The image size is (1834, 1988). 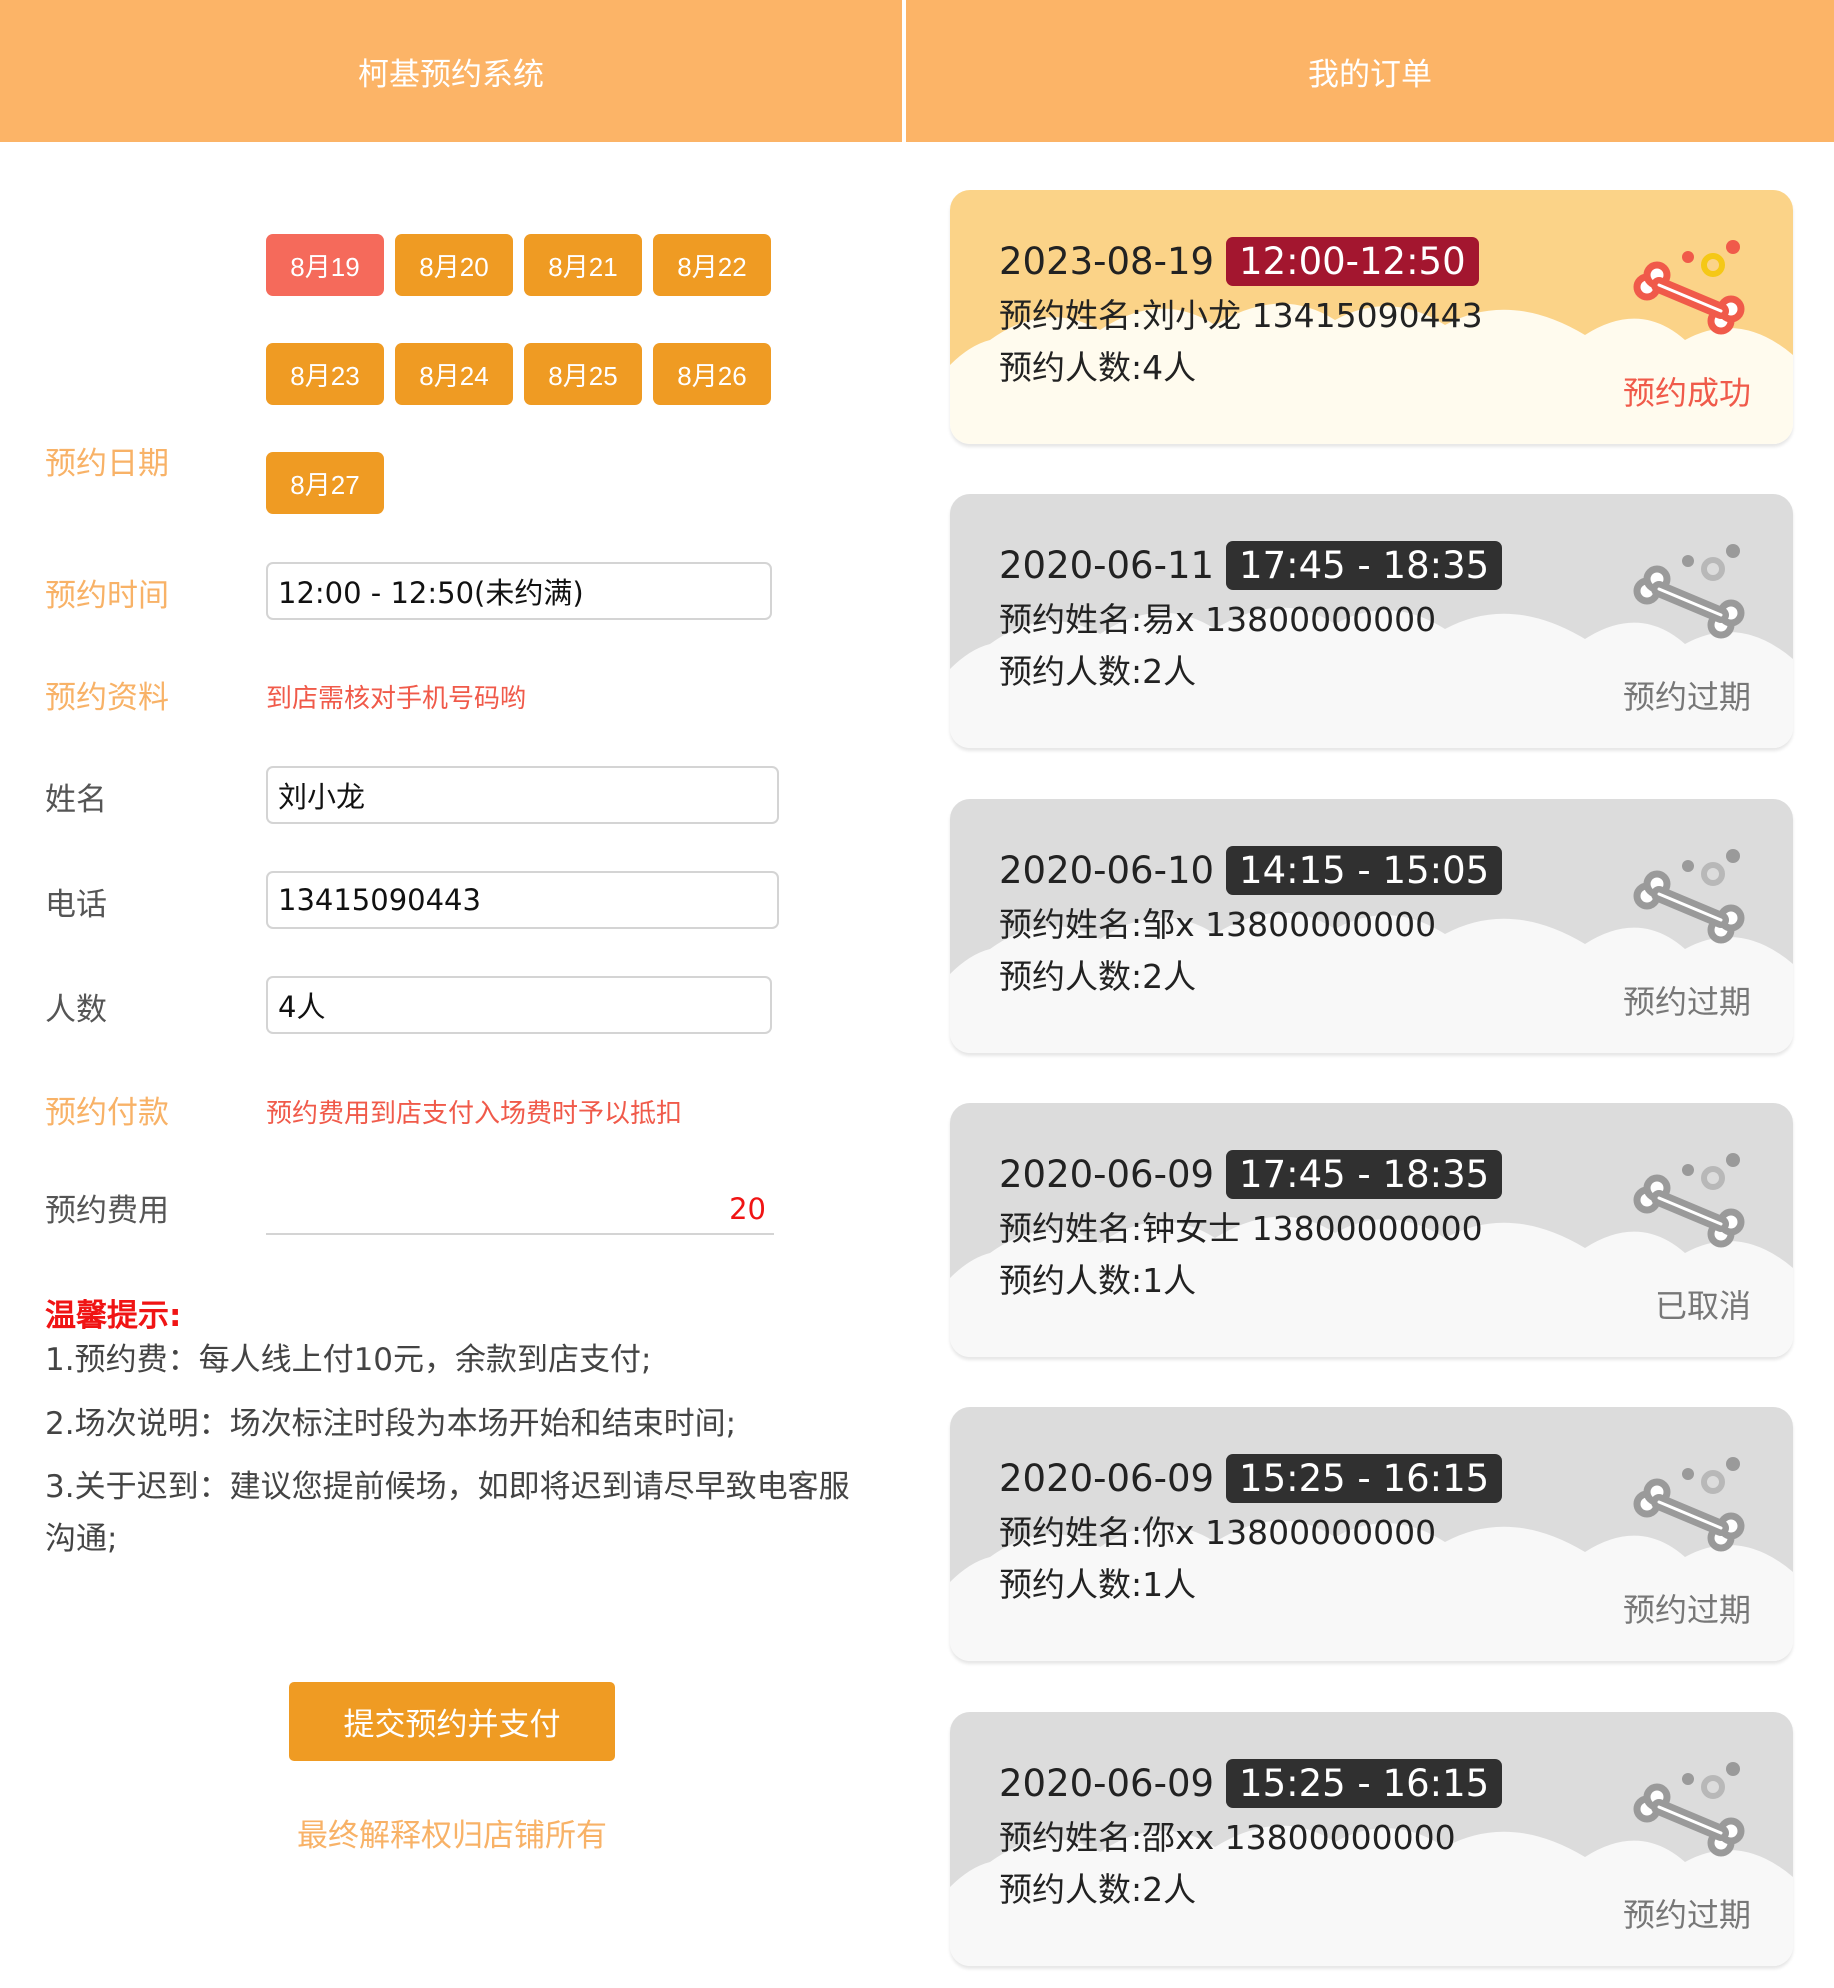 What do you see at coordinates (1241, 1228) in the screenshot?
I see `order-name-phone: 预约姓名:钟女士 13800000000` at bounding box center [1241, 1228].